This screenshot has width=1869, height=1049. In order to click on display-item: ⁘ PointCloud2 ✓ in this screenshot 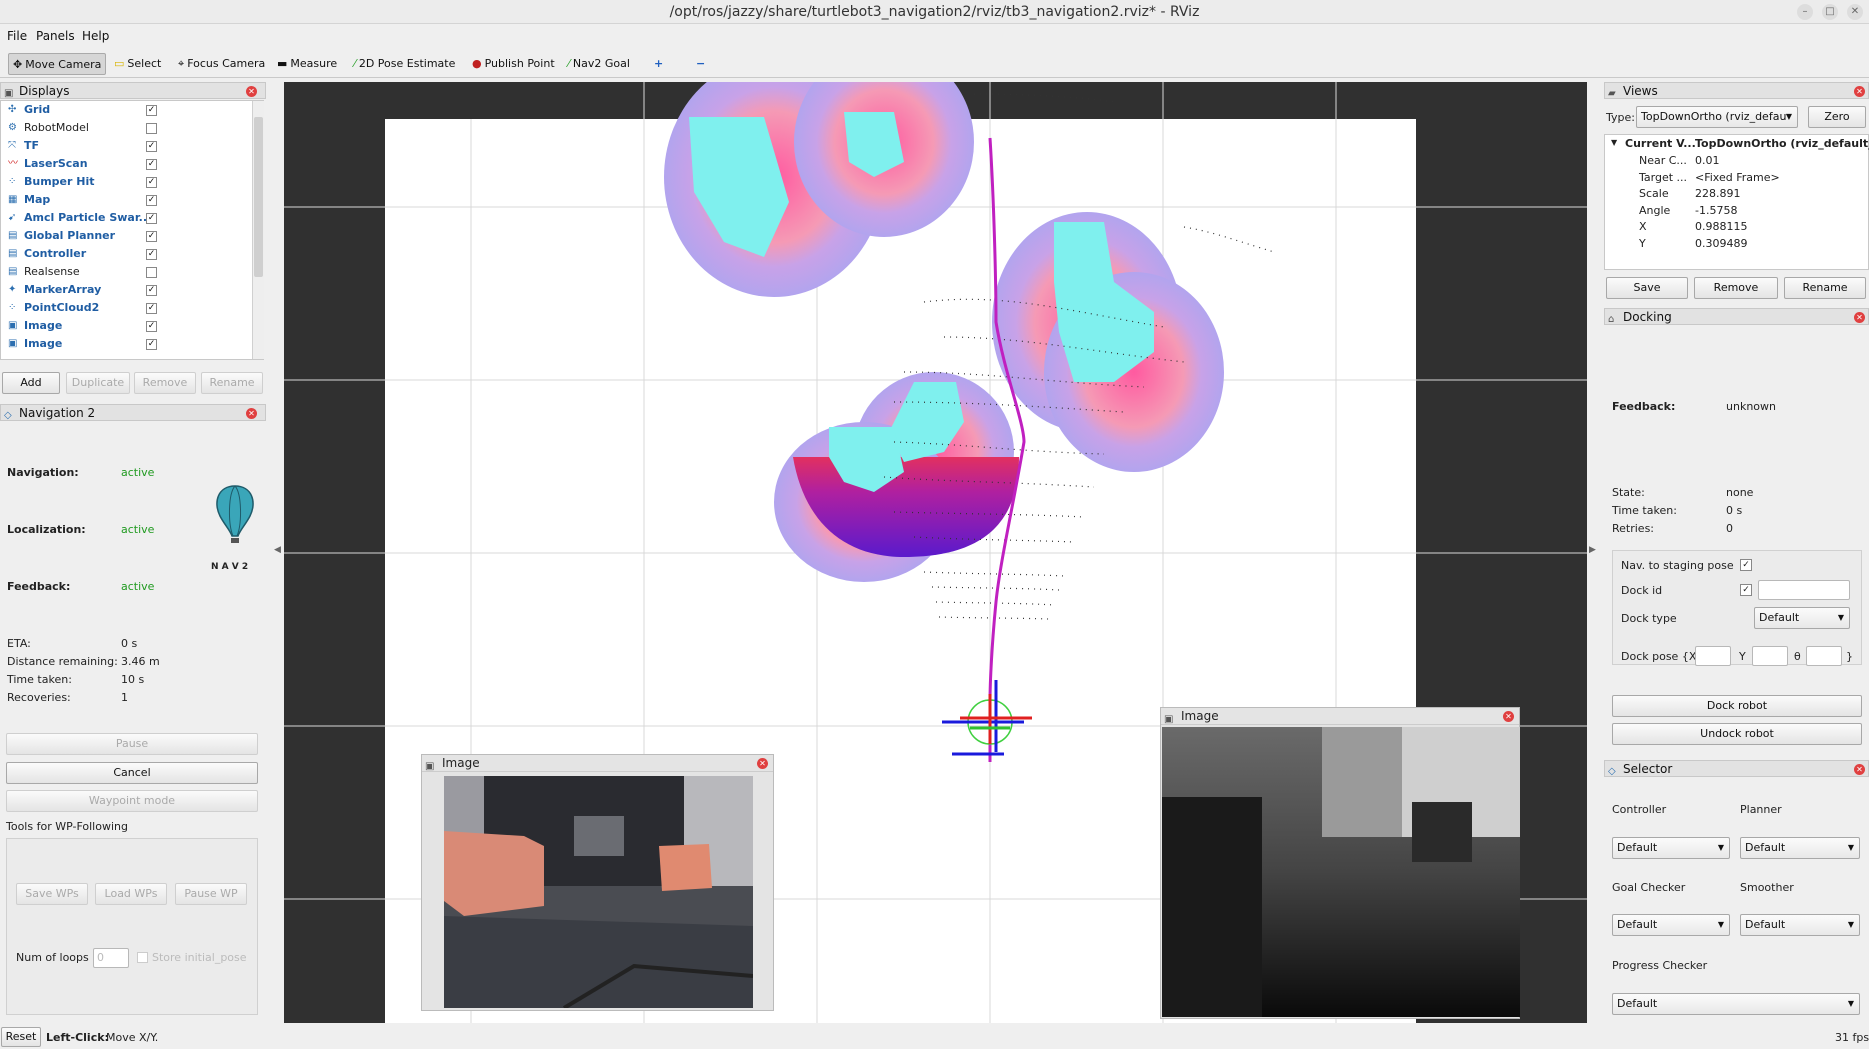, I will do `click(126, 308)`.